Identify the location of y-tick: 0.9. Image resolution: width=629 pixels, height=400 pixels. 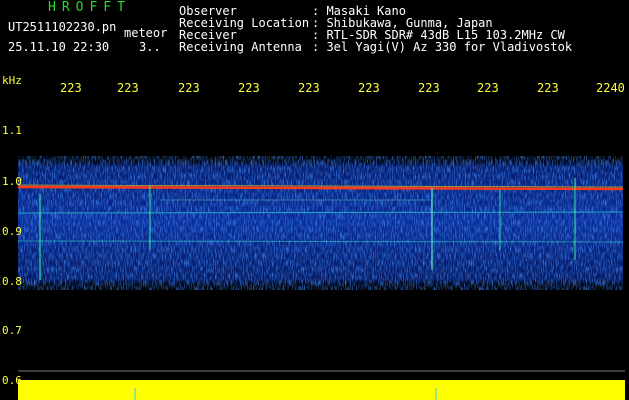
(12, 231).